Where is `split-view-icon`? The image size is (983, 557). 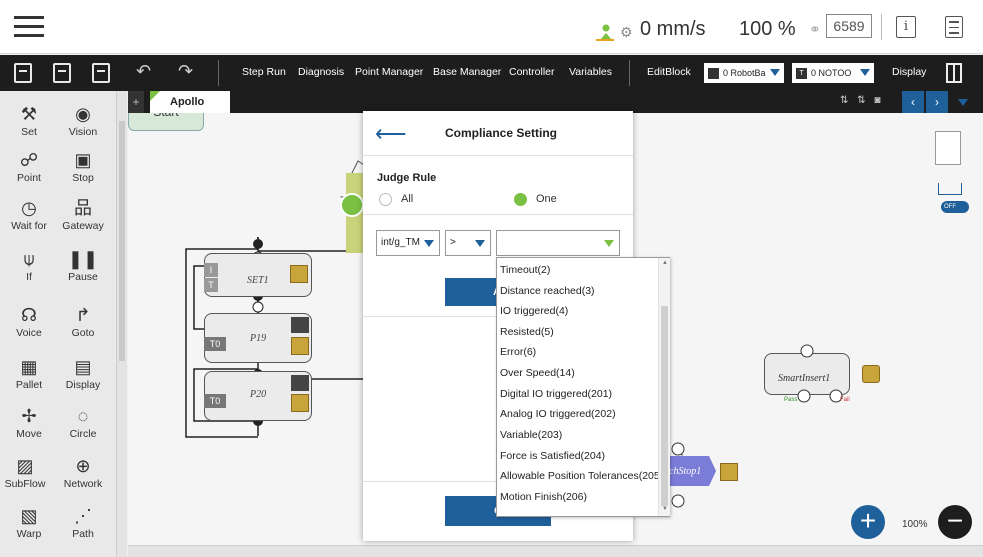 split-view-icon is located at coordinates (954, 73).